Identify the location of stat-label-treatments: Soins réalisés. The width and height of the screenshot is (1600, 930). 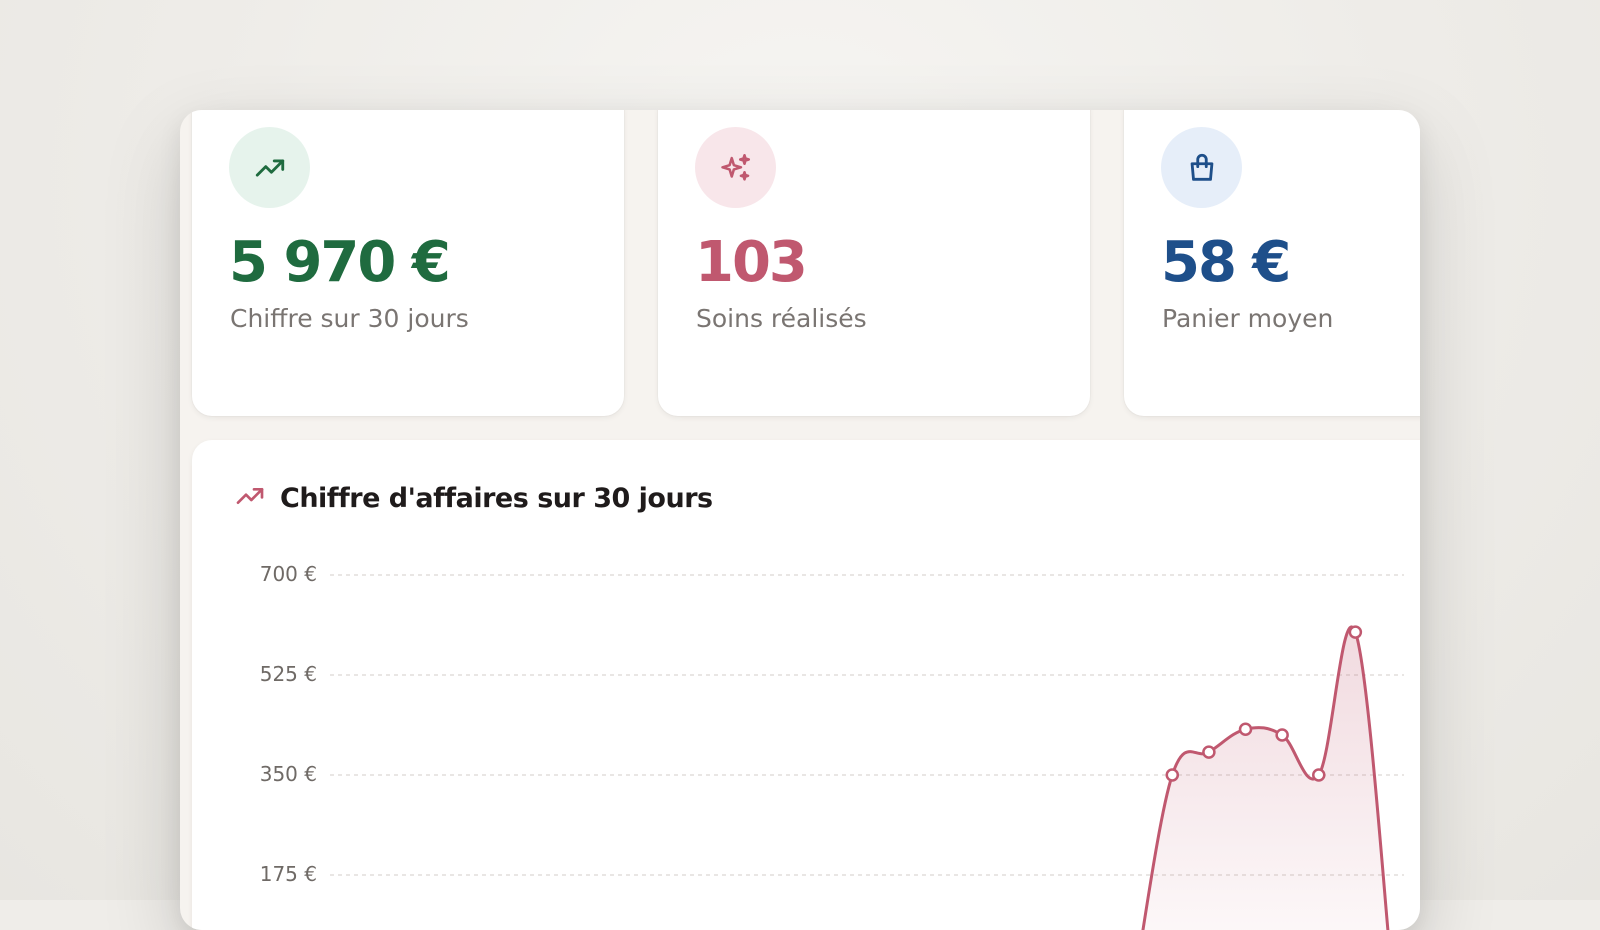
(781, 318).